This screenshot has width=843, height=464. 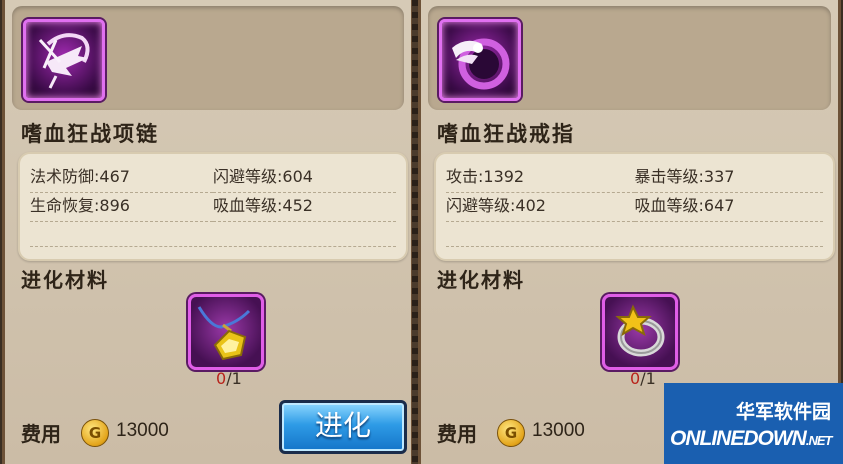 What do you see at coordinates (540, 207) in the screenshot?
I see `stat-dodge-level: 闪避等级:402` at bounding box center [540, 207].